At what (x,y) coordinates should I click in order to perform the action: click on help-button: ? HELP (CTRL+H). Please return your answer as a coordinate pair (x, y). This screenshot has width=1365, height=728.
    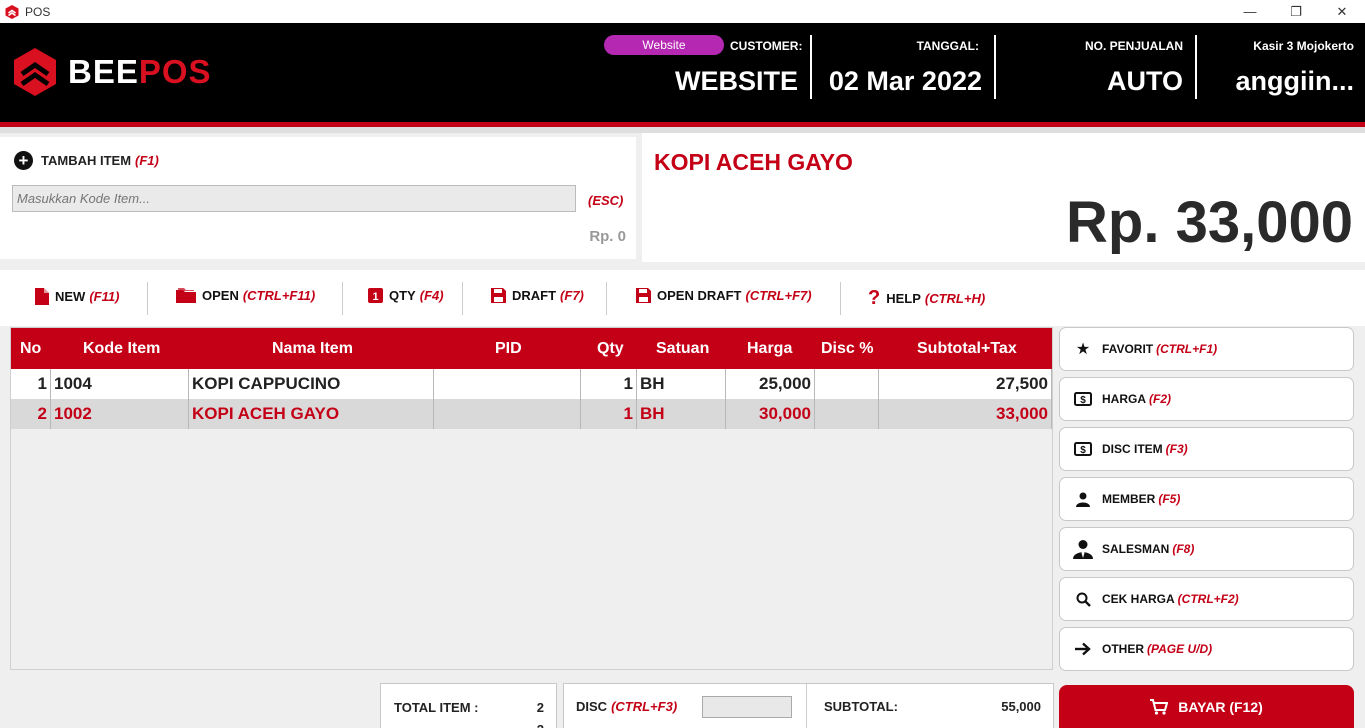
    Looking at the image, I should click on (926, 298).